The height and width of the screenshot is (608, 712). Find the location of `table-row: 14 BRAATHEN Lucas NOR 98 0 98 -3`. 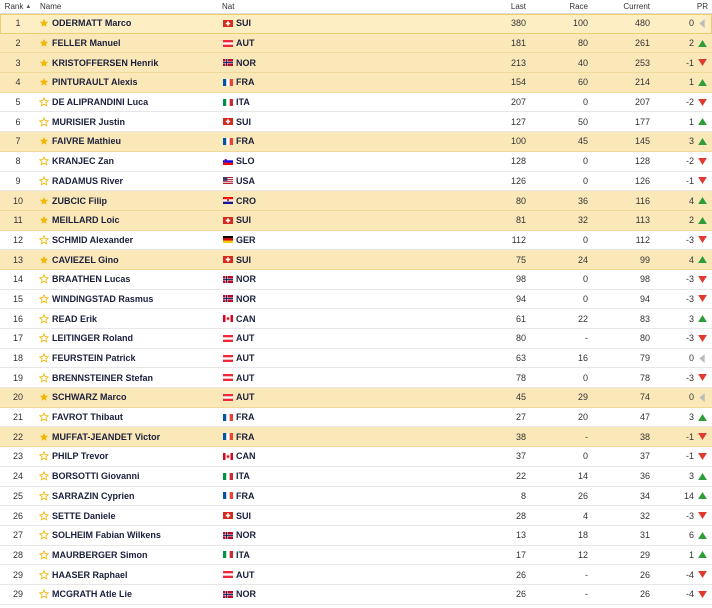

table-row: 14 BRAATHEN Lucas NOR 98 0 98 -3 is located at coordinates (356, 280).